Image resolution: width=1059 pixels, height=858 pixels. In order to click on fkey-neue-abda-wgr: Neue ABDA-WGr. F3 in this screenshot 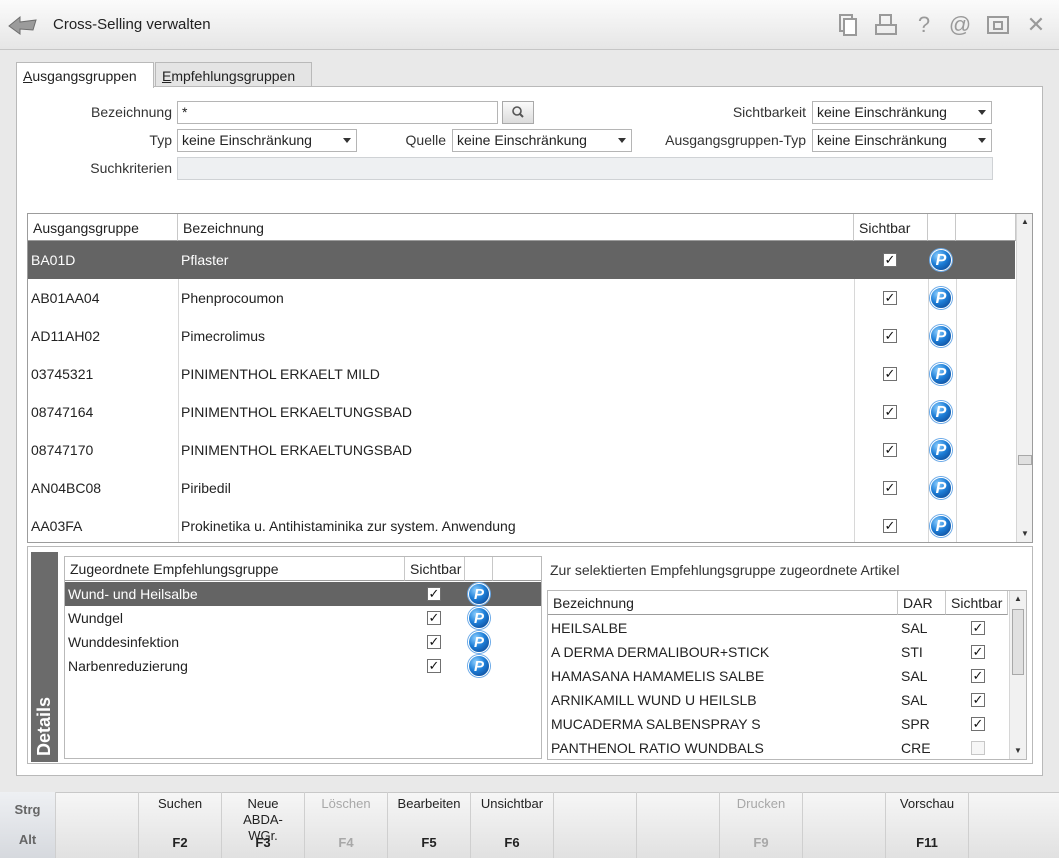, I will do `click(262, 825)`.